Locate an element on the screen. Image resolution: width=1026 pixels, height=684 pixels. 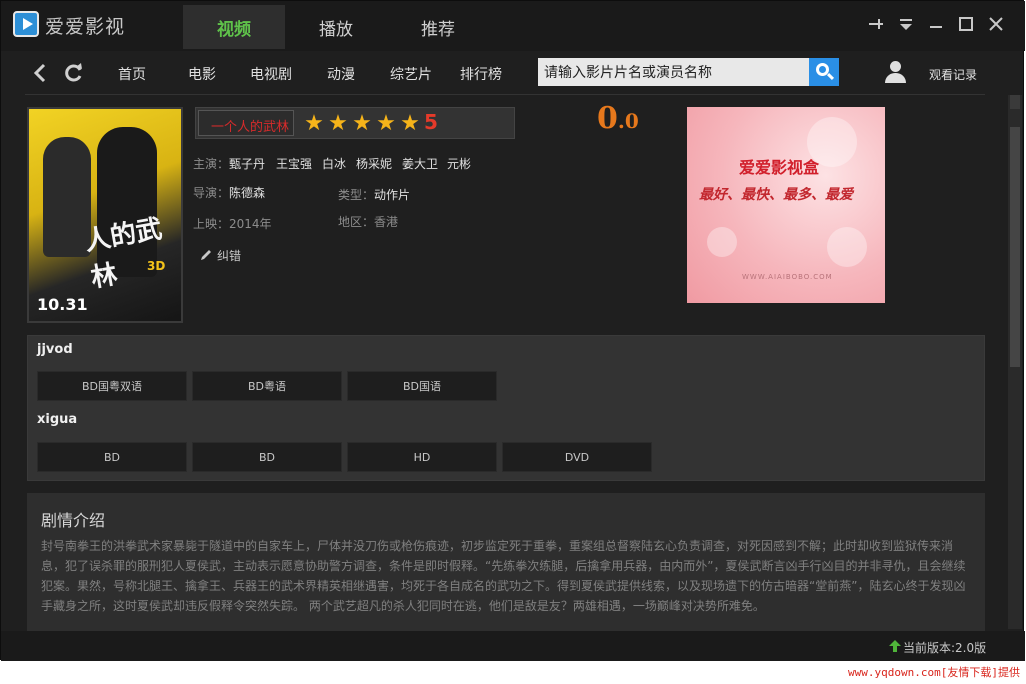
tab-video: 视频 is located at coordinates (234, 27).